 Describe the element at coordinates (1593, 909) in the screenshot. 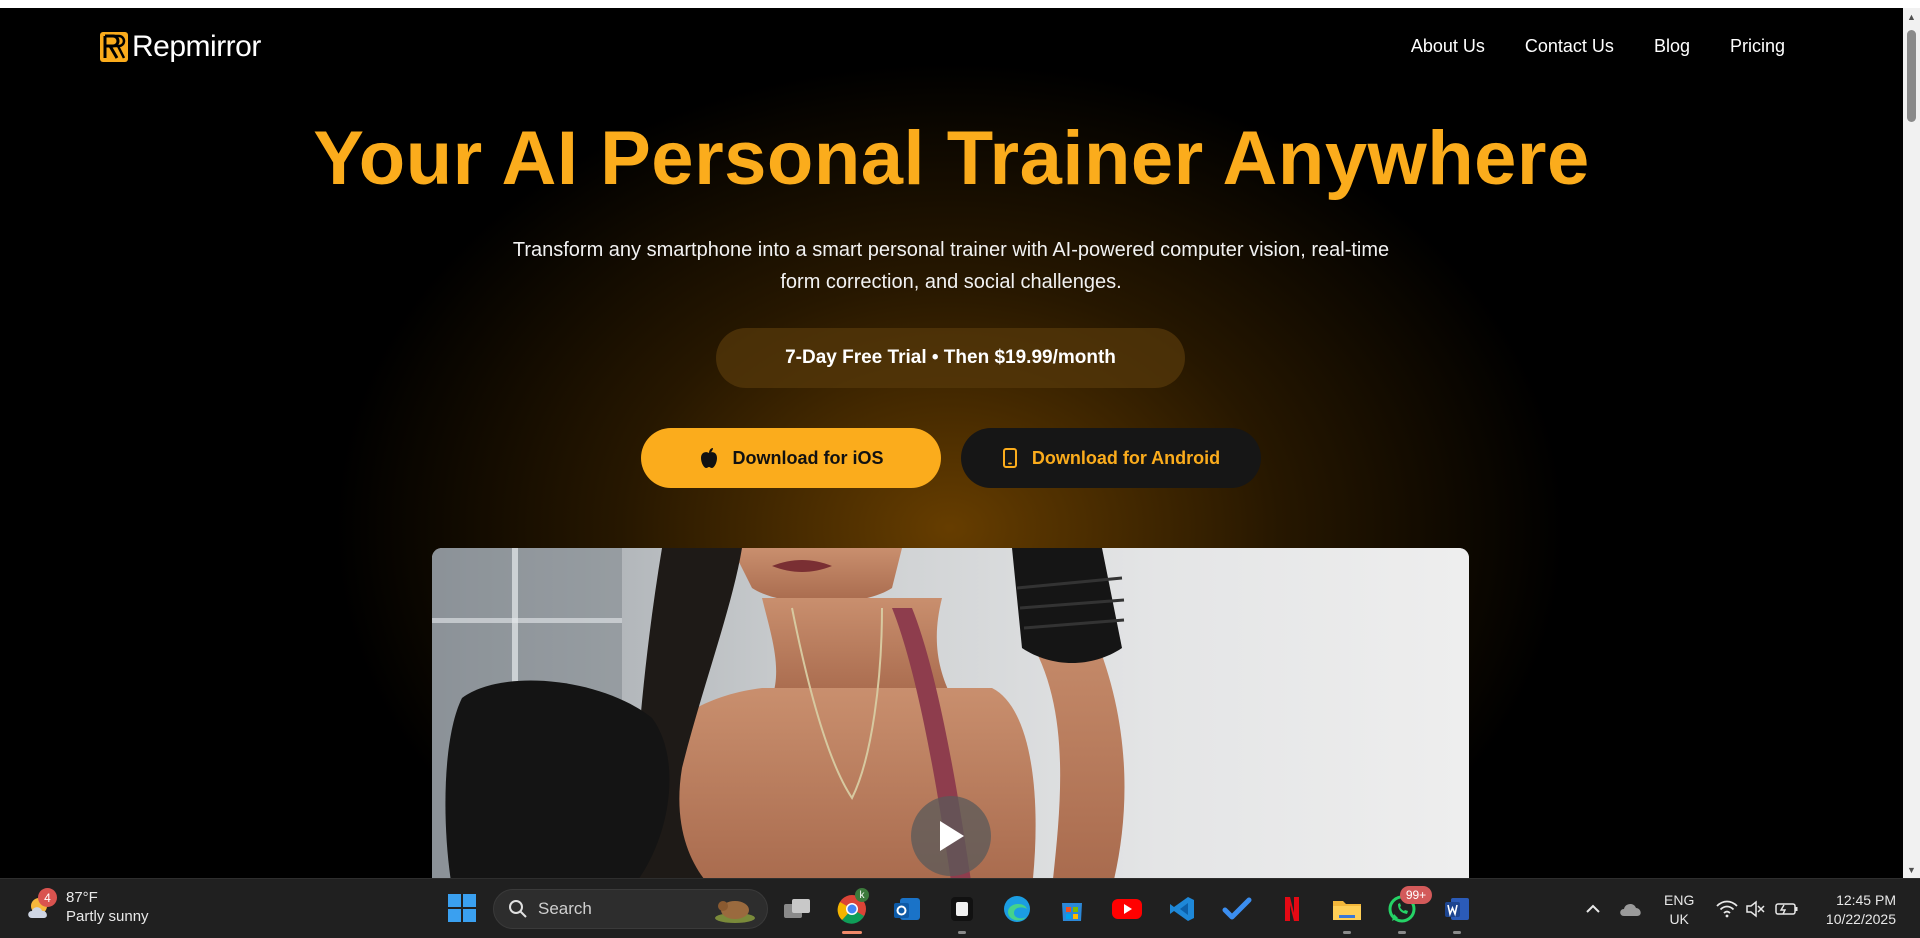

I see `chevron-up-icon` at that location.